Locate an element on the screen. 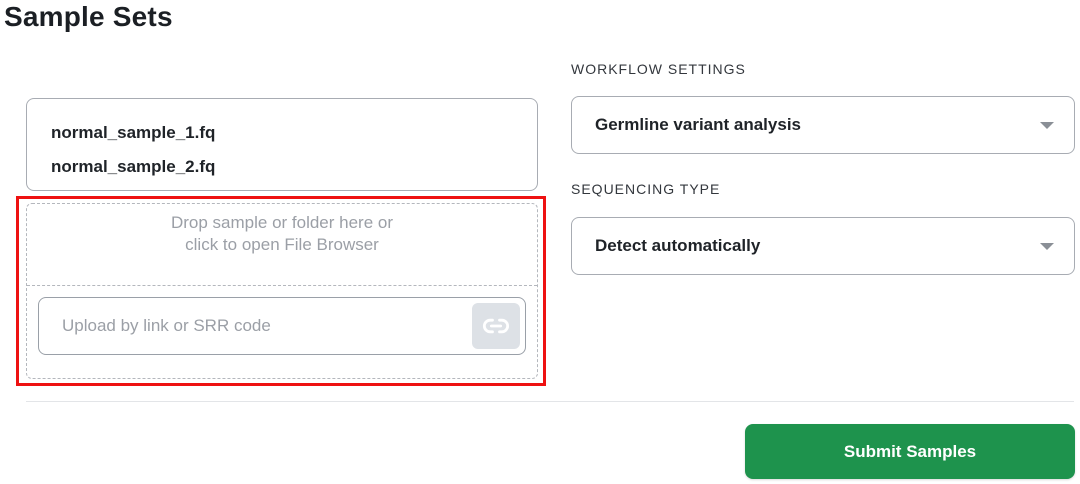 The image size is (1080, 484). page-title: Sample Sets is located at coordinates (88, 16).